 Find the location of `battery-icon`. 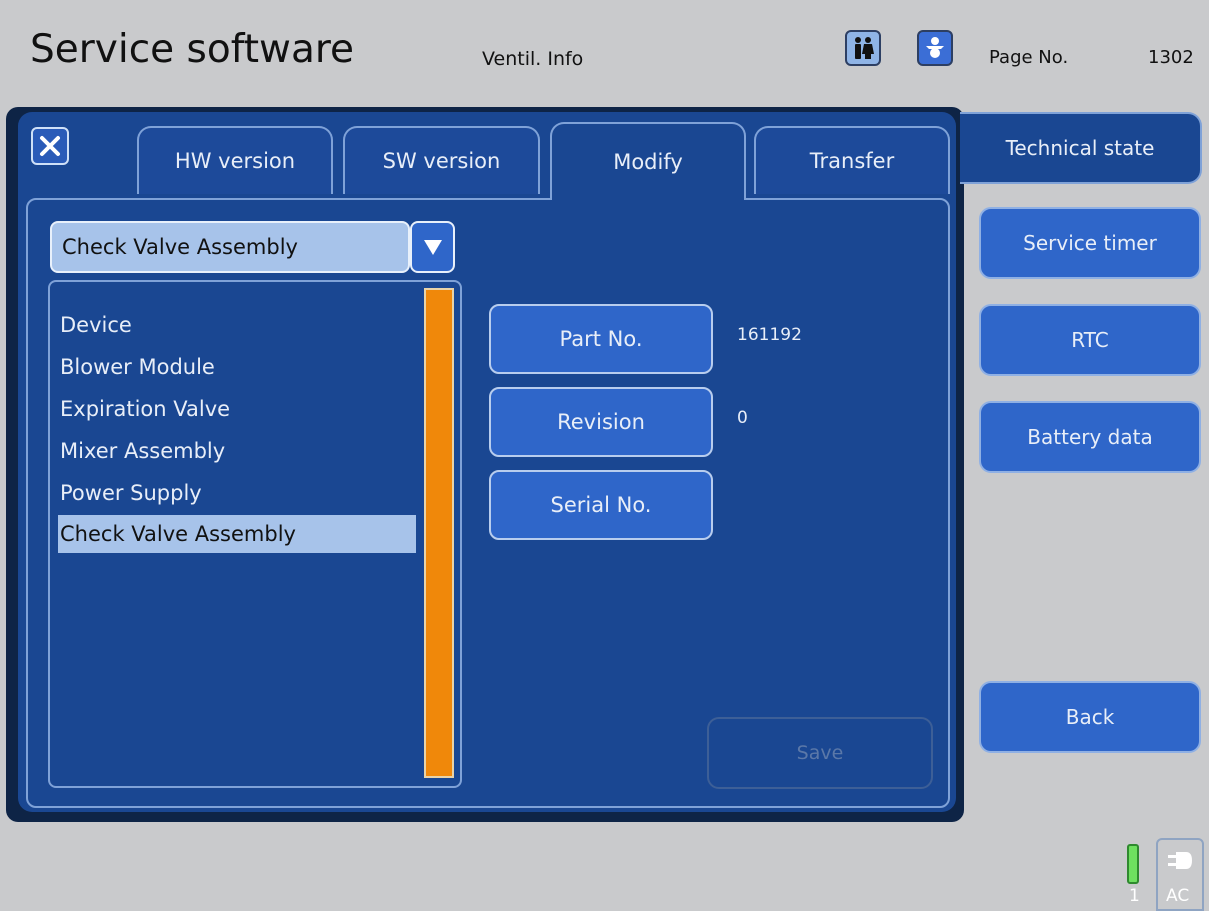

battery-icon is located at coordinates (1133, 864).